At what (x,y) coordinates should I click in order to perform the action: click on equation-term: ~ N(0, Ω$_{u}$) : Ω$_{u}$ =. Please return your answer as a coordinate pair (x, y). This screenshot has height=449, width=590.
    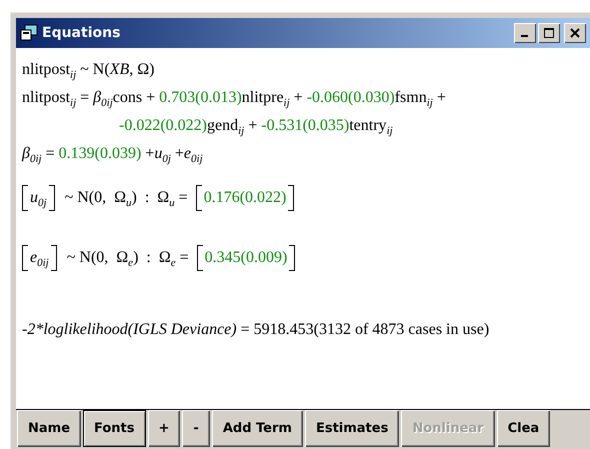
    Looking at the image, I should click on (126, 198).